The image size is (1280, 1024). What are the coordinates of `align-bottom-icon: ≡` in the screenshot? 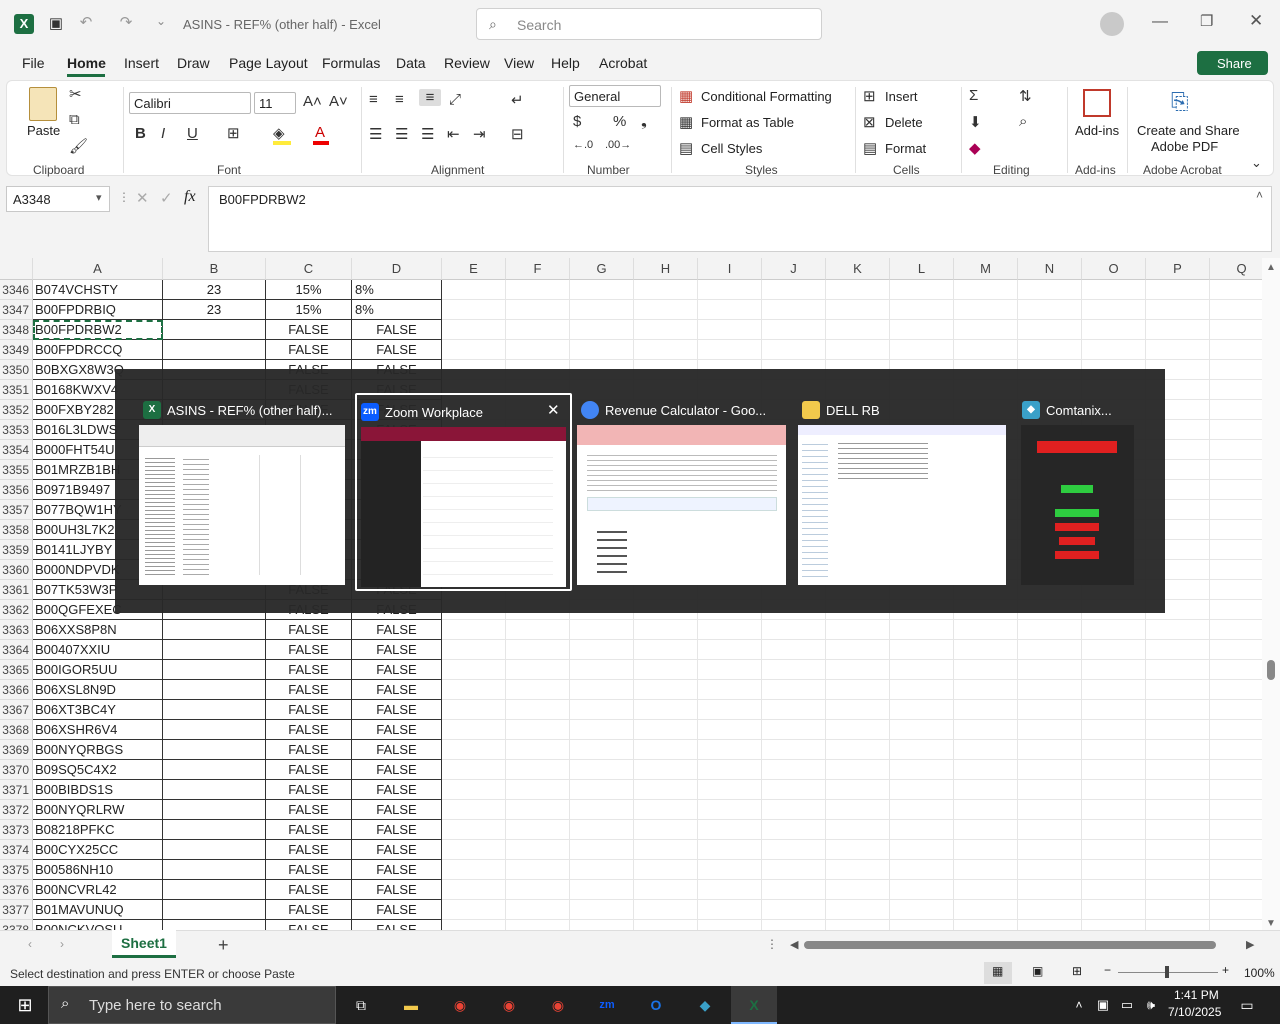 It's located at (430, 97).